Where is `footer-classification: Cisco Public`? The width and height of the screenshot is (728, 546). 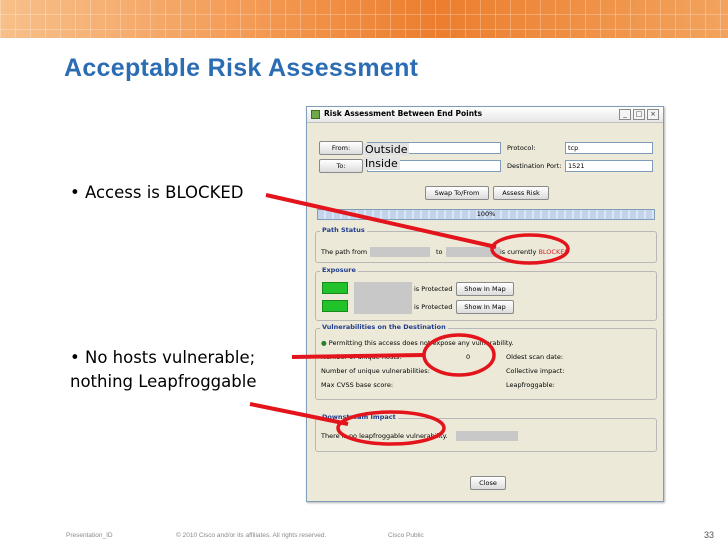
footer-classification: Cisco Public is located at coordinates (406, 535).